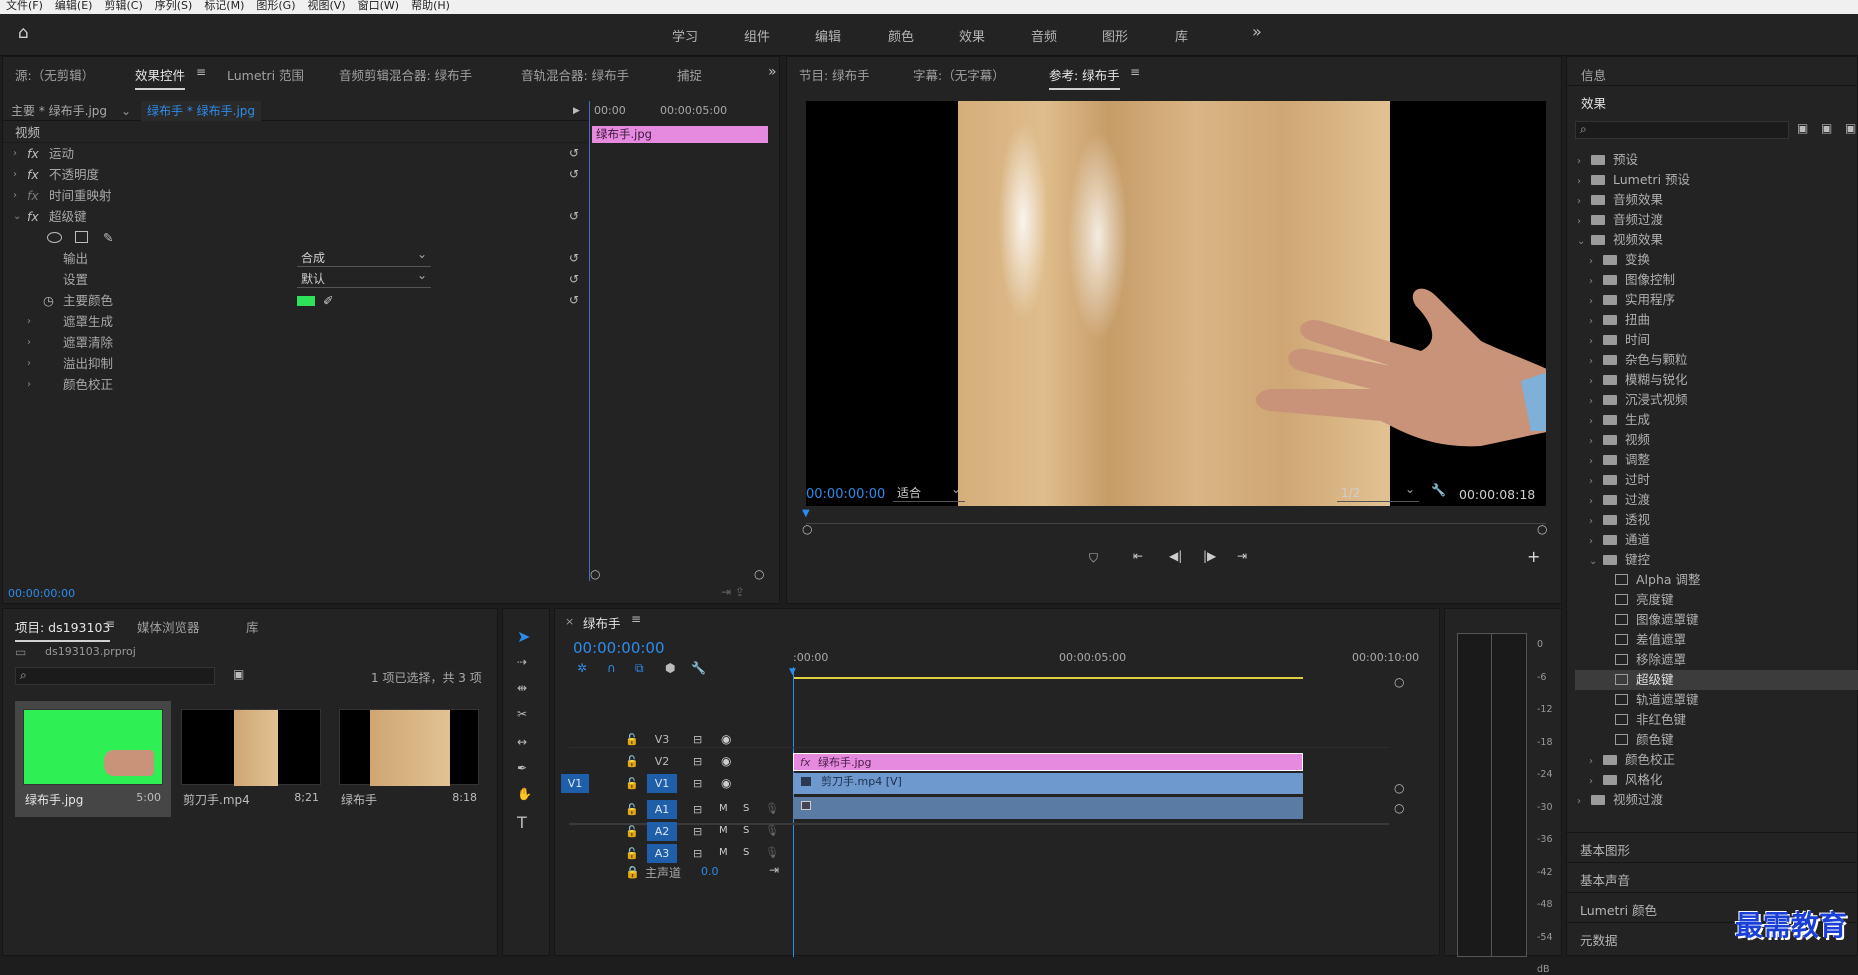 This screenshot has height=975, width=1858. I want to click on panel-tab: 捕捉, so click(689, 74).